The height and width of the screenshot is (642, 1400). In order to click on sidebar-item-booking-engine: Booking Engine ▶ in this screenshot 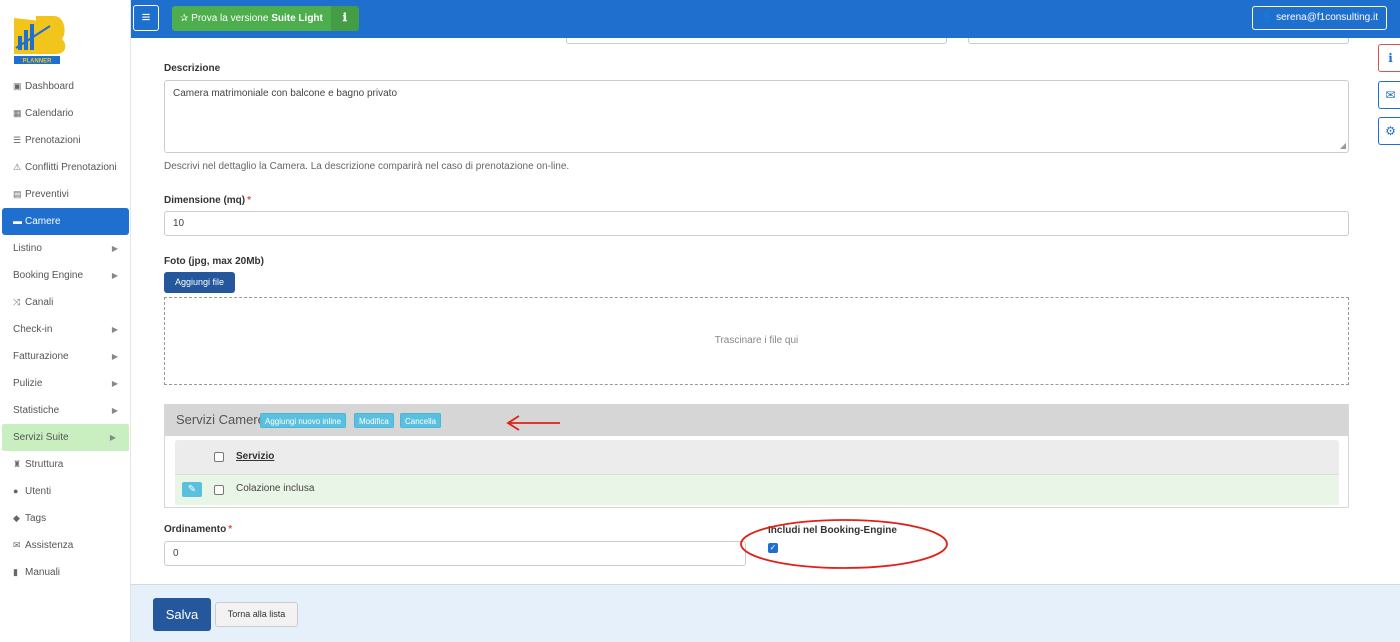, I will do `click(65, 275)`.